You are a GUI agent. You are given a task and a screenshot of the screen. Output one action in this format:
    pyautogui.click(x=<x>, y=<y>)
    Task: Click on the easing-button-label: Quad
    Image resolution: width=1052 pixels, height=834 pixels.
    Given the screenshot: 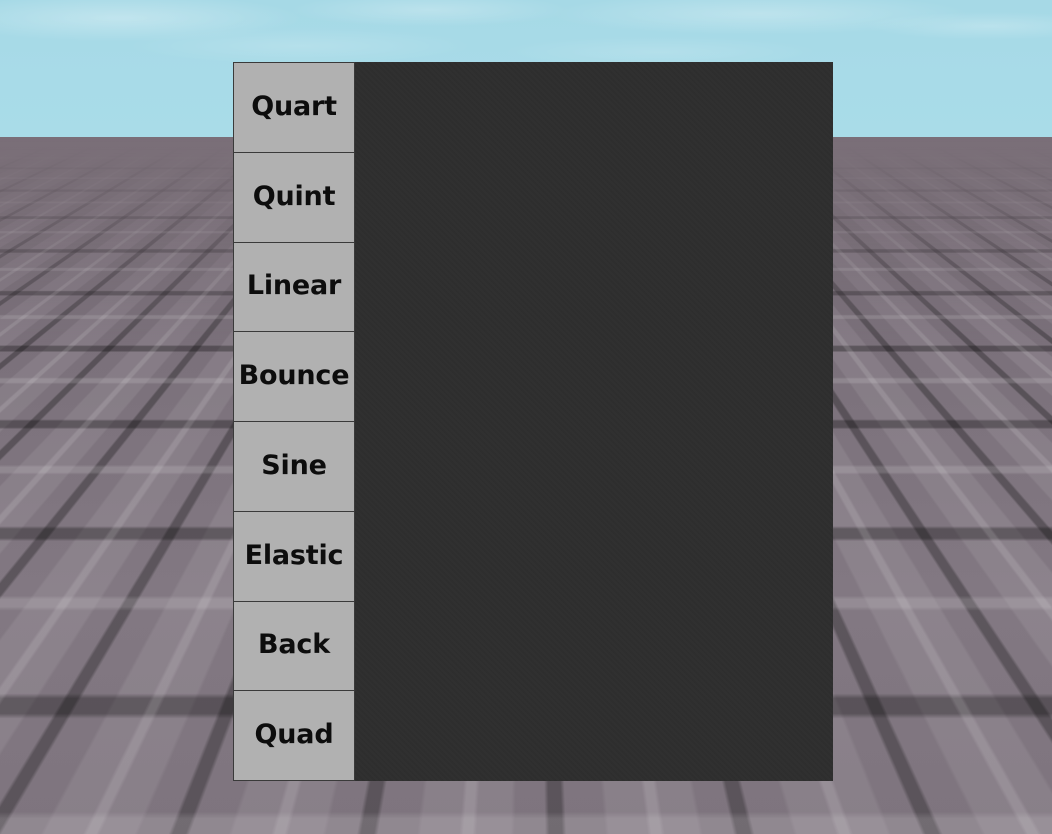 What is the action you would take?
    pyautogui.click(x=294, y=735)
    